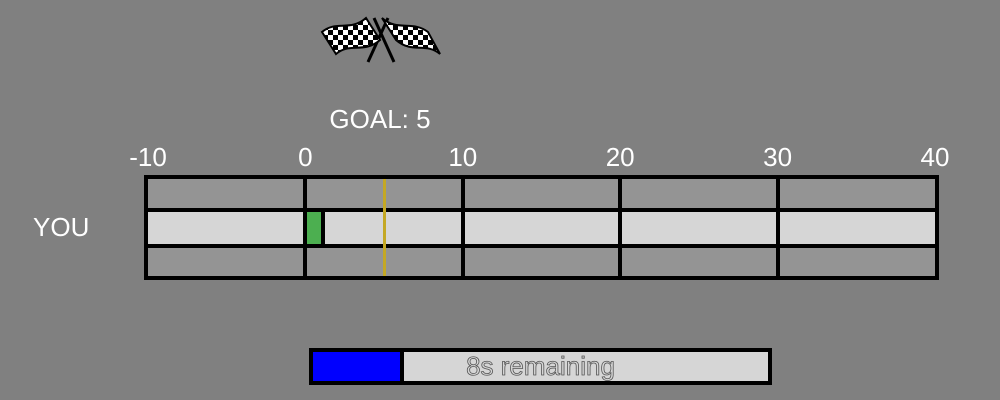 The width and height of the screenshot is (1000, 400). Describe the element at coordinates (305, 157) in the screenshot. I see `axis-tick-label: 0` at that location.